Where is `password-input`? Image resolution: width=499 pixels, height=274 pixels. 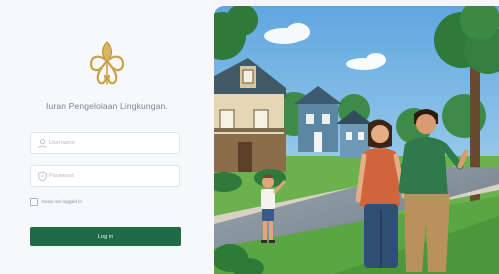
password-input is located at coordinates (112, 176).